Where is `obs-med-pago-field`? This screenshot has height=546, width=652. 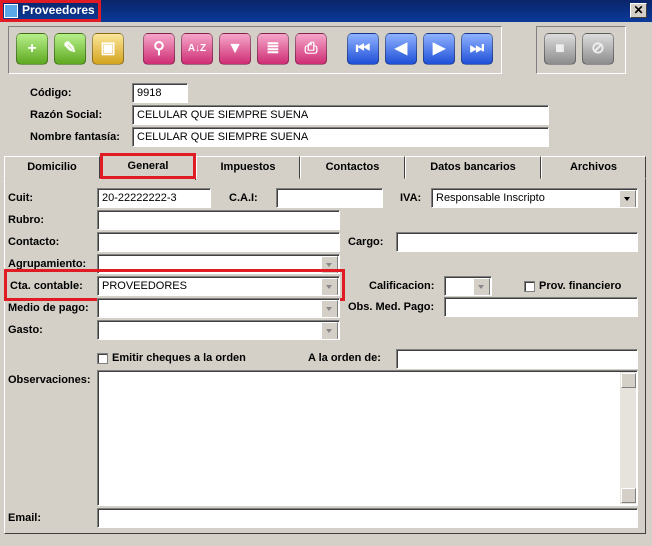
obs-med-pago-field is located at coordinates (541, 307).